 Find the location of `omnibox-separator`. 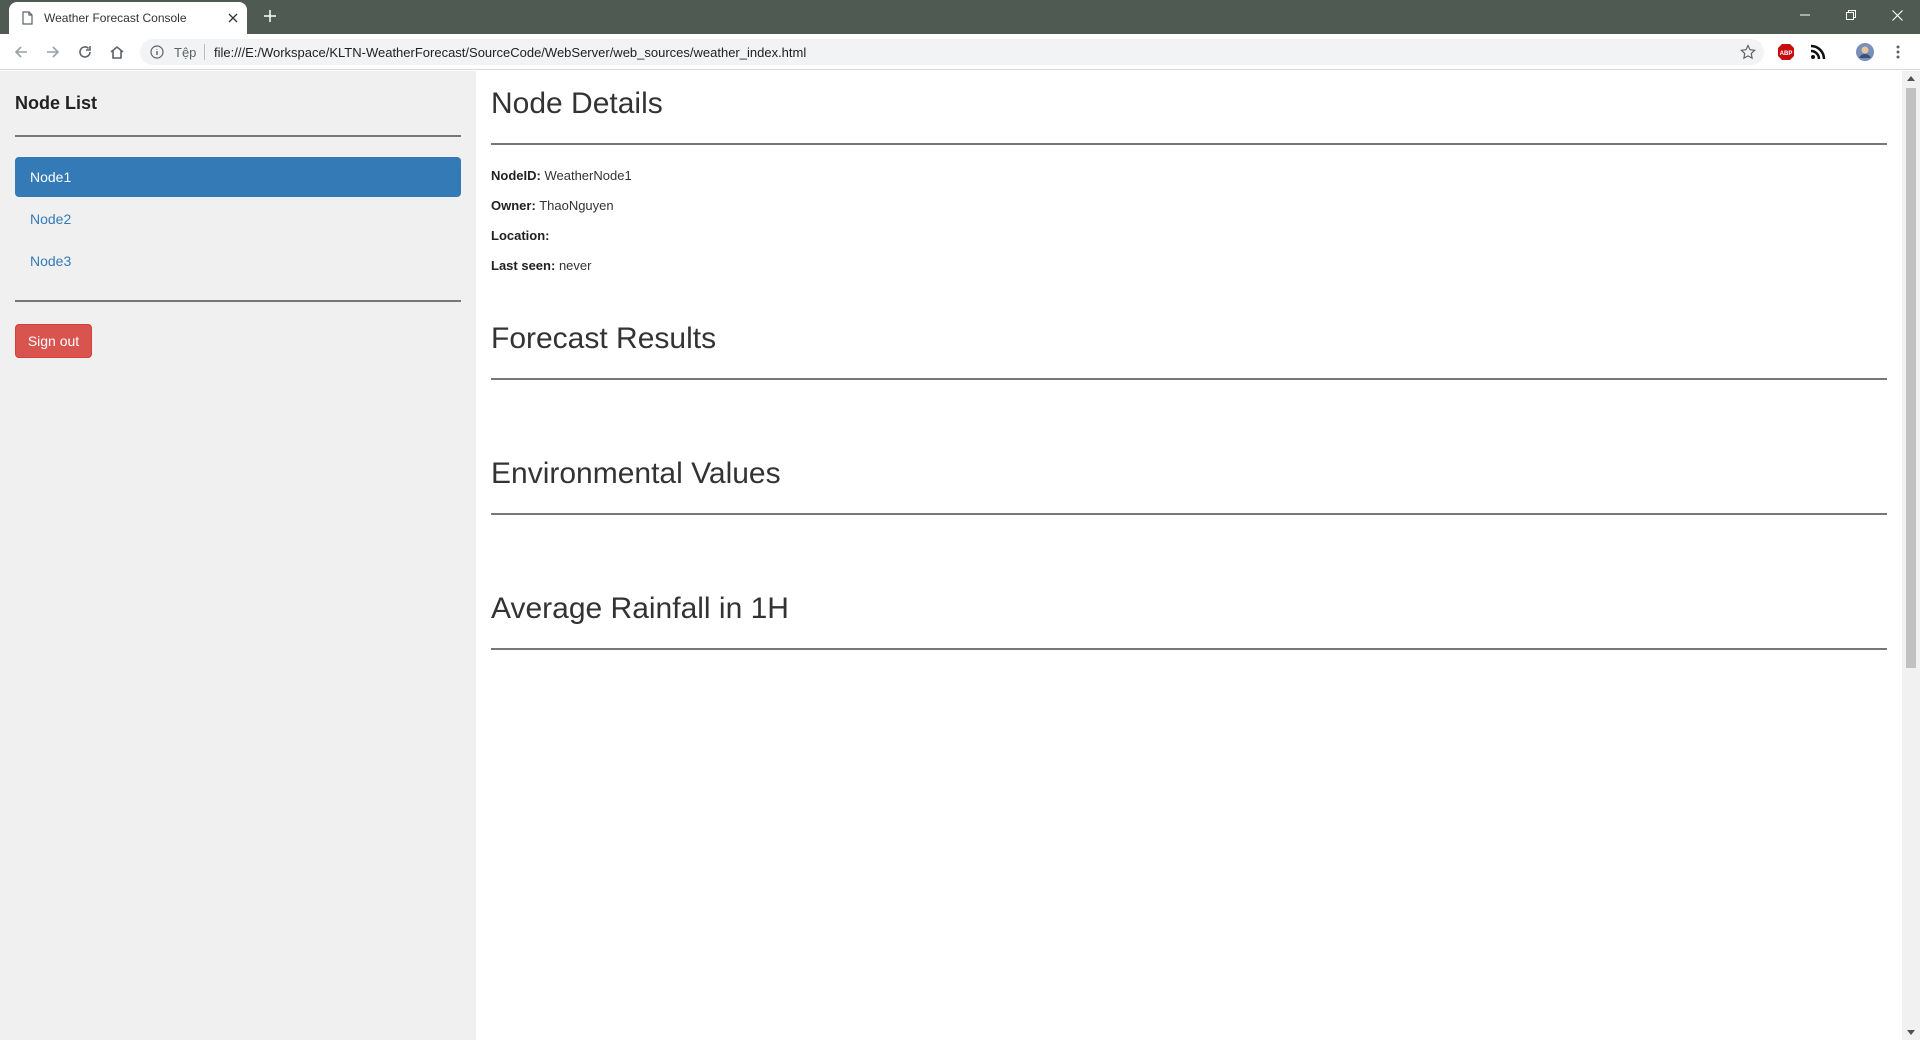

omnibox-separator is located at coordinates (204, 52).